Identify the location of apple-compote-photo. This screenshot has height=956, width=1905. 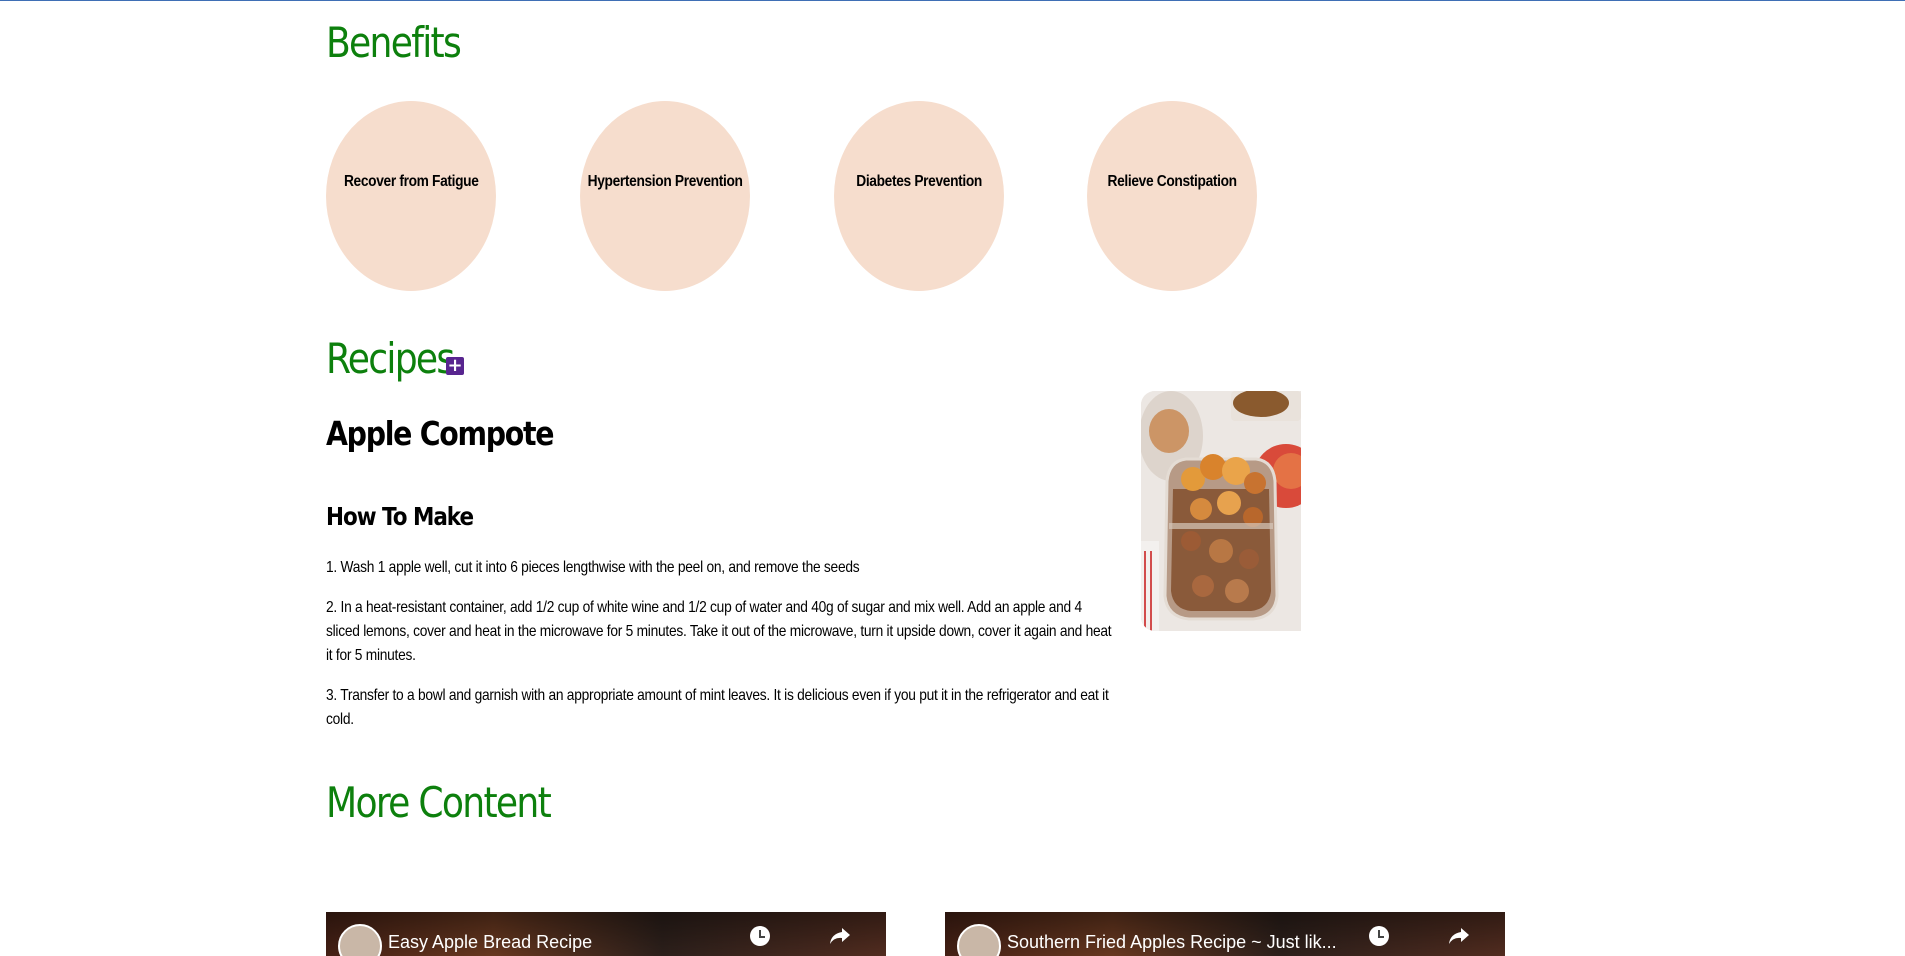
(1221, 511).